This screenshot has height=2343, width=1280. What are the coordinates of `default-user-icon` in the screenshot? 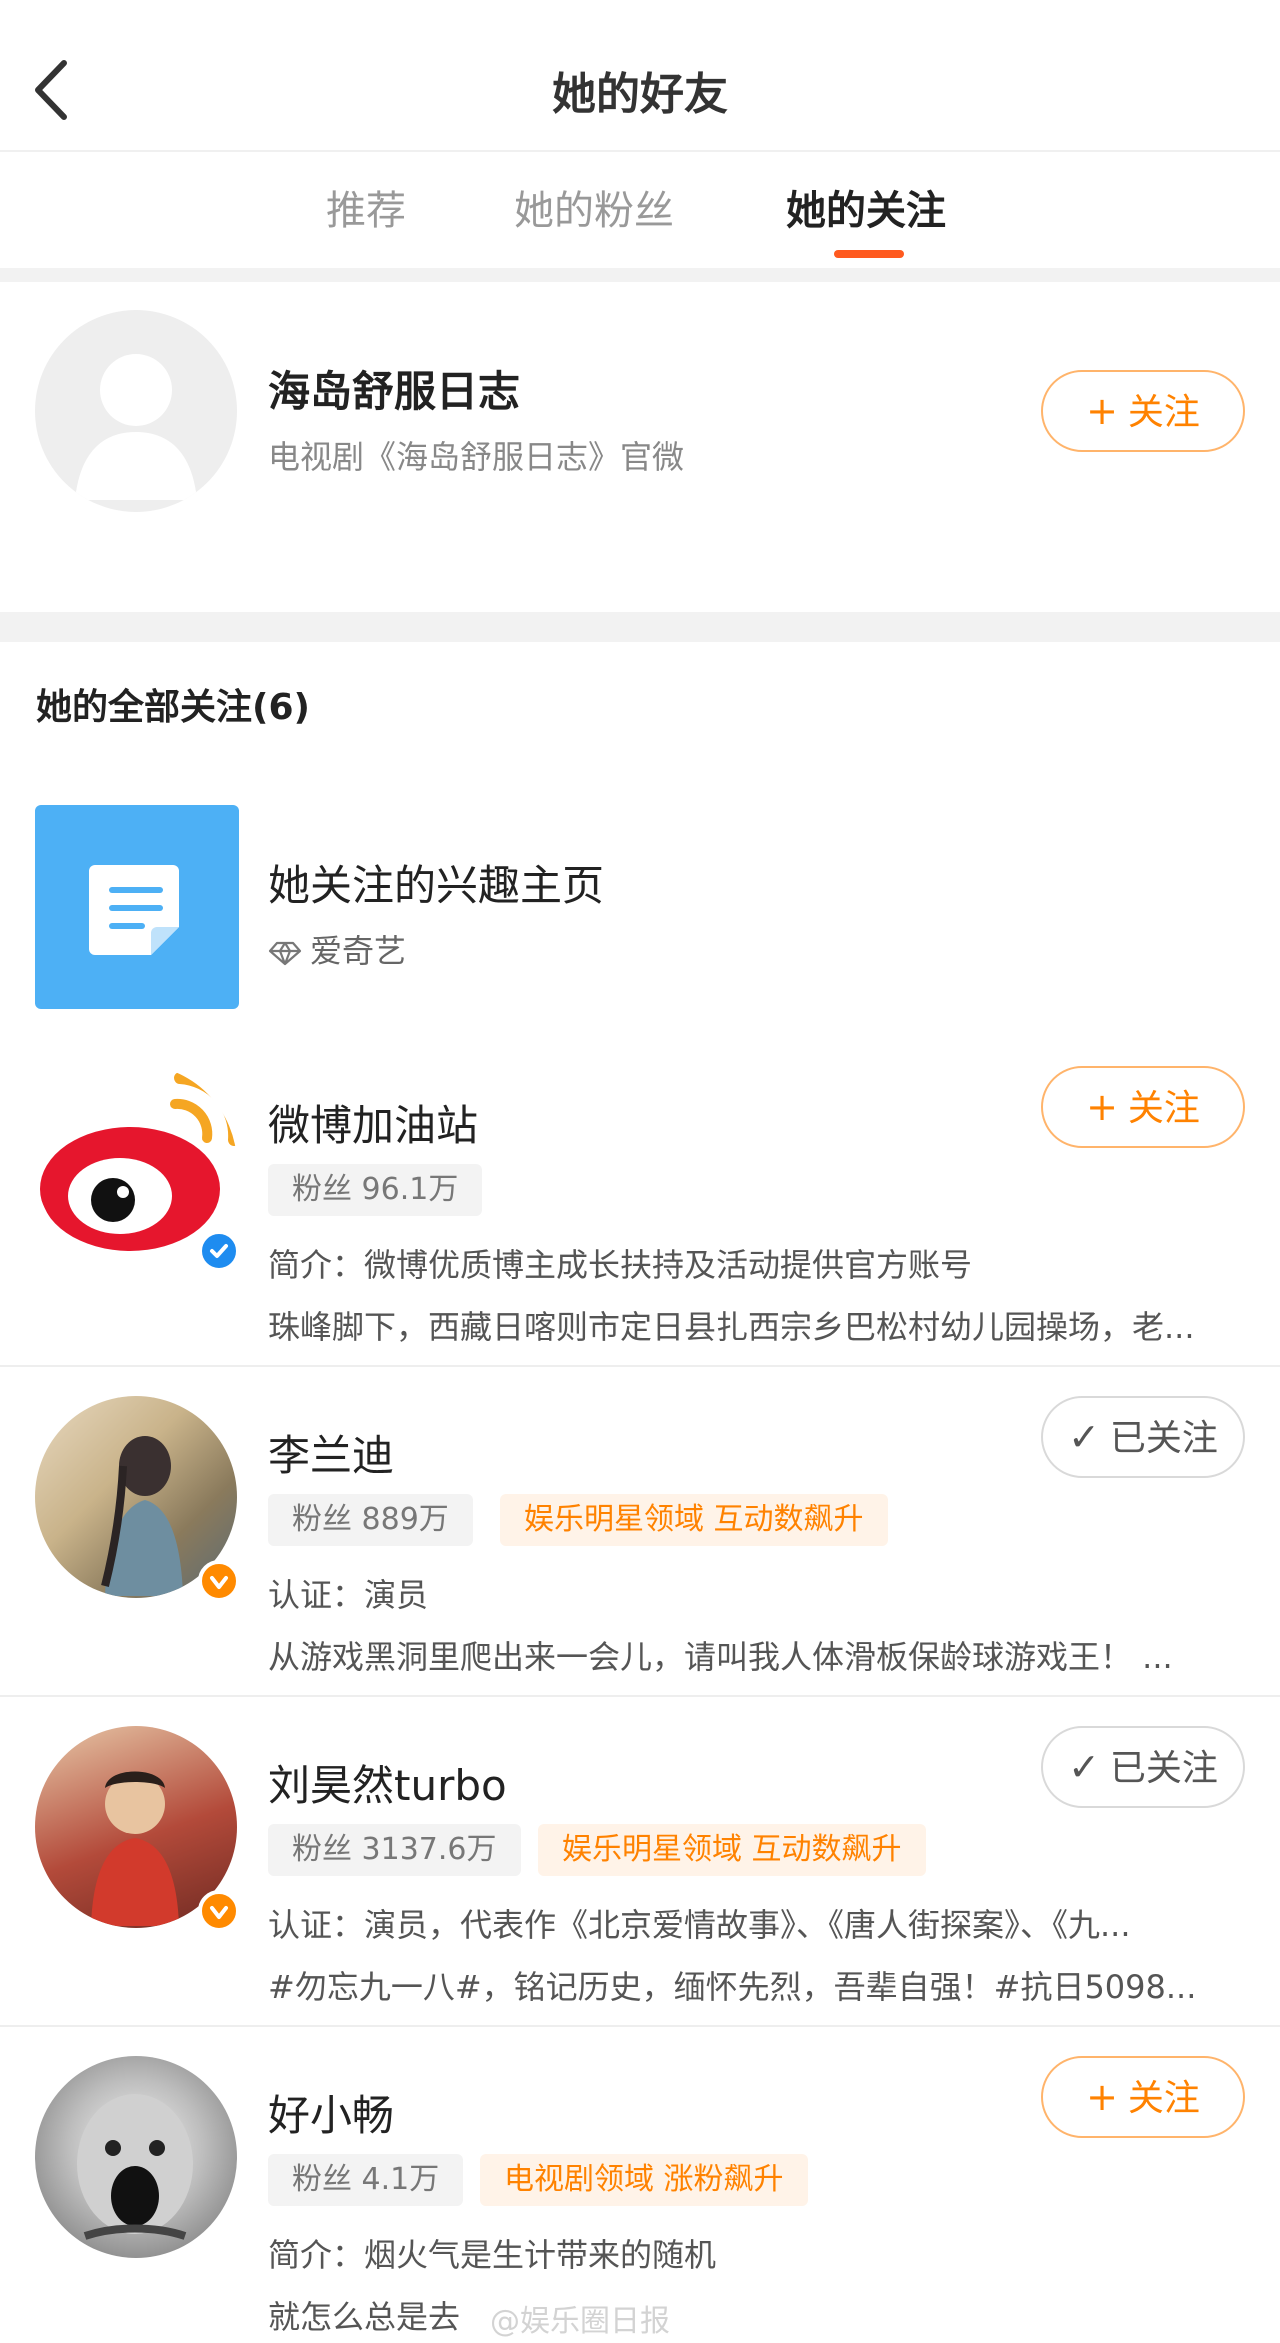 It's located at (136, 427).